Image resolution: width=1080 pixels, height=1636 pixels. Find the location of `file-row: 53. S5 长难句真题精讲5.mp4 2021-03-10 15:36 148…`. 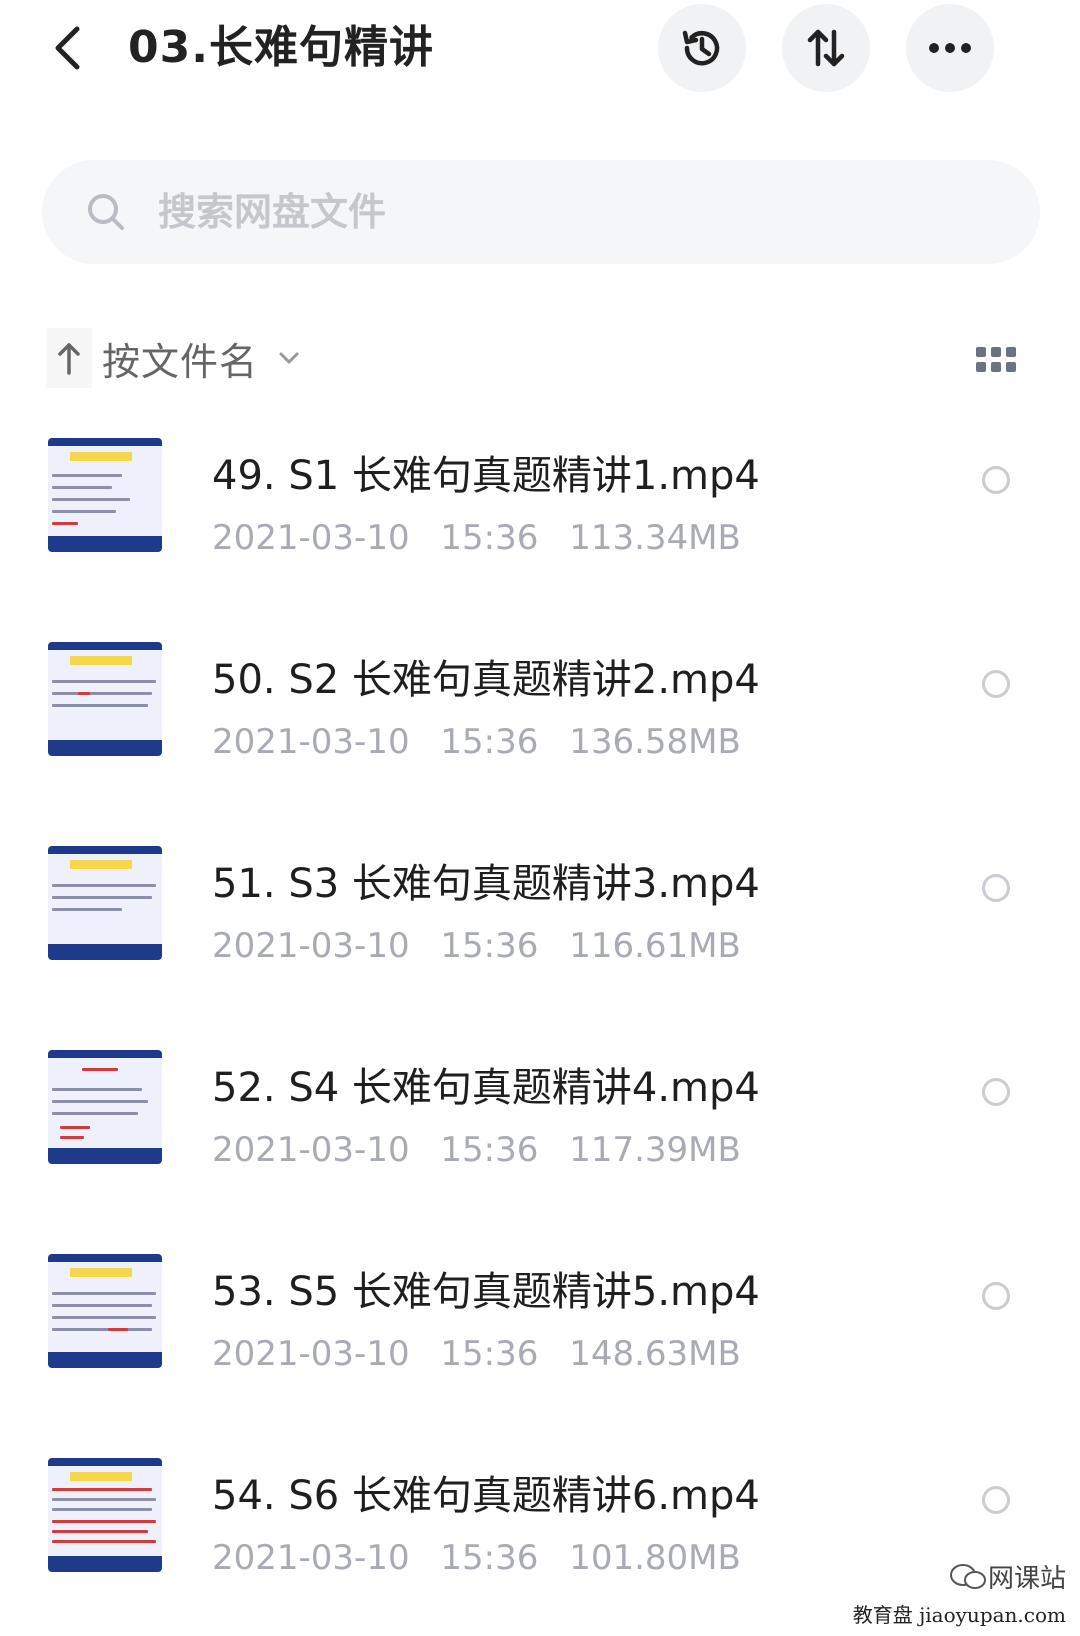

file-row: 53. S5 长难句真题精讲5.mp4 2021-03-10 15:36 148… is located at coordinates (540, 1328).